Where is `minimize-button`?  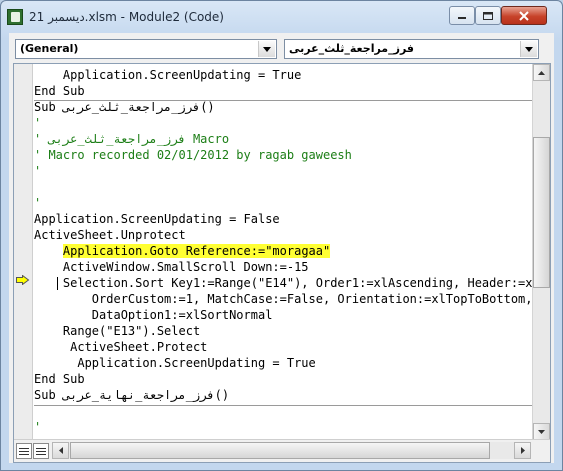 minimize-button is located at coordinates (462, 15).